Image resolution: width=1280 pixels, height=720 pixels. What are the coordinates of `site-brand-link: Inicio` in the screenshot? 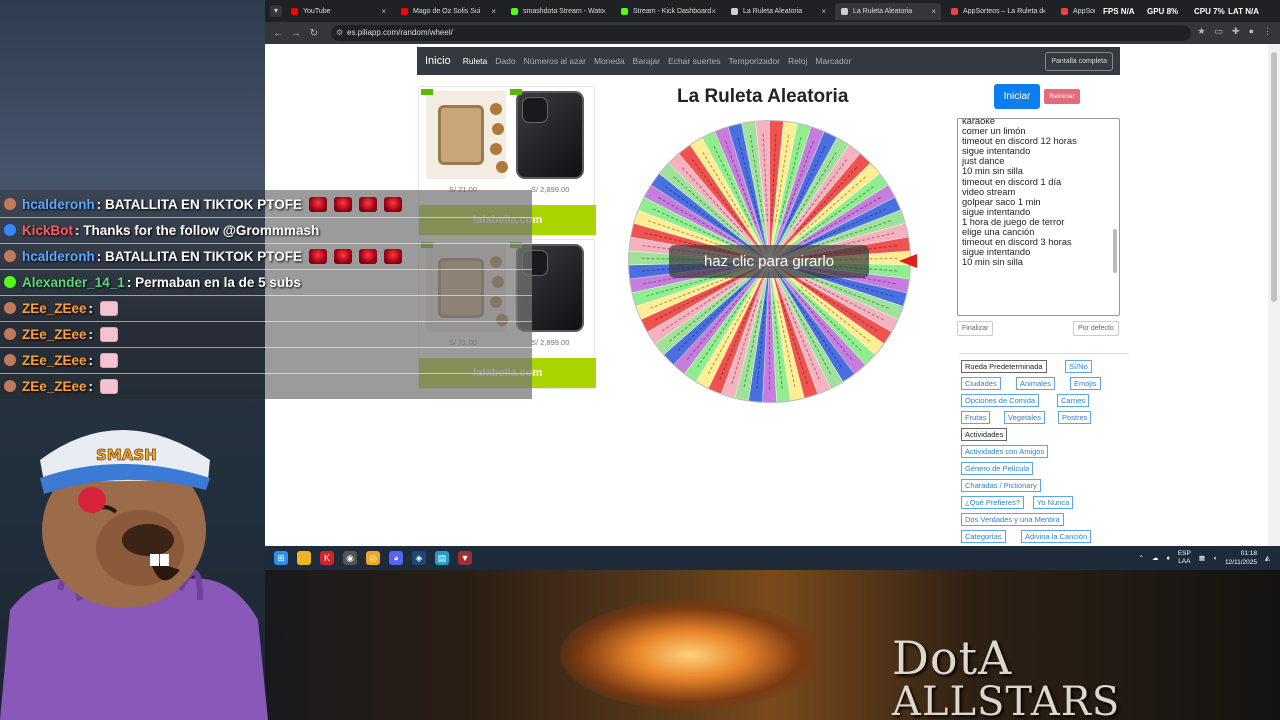 It's located at (438, 61).